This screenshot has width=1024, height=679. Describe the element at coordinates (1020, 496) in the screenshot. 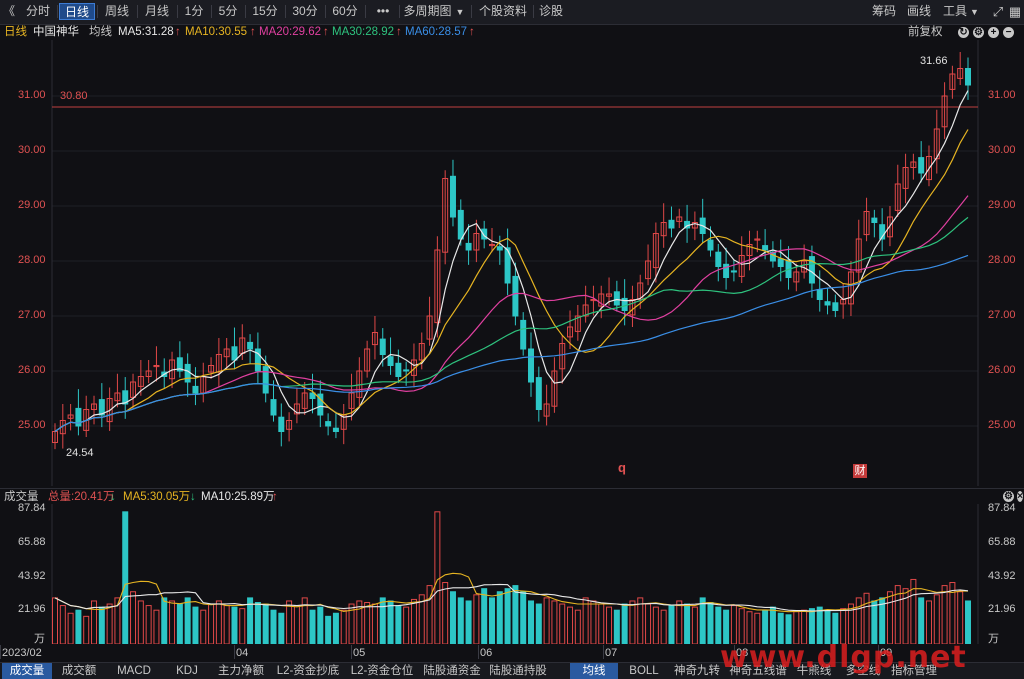

I see `close-icon: ×` at that location.